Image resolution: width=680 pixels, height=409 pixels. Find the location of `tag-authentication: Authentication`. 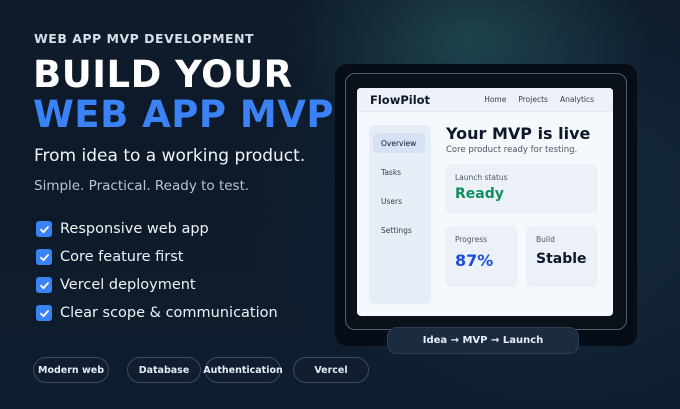

tag-authentication: Authentication is located at coordinates (243, 370).